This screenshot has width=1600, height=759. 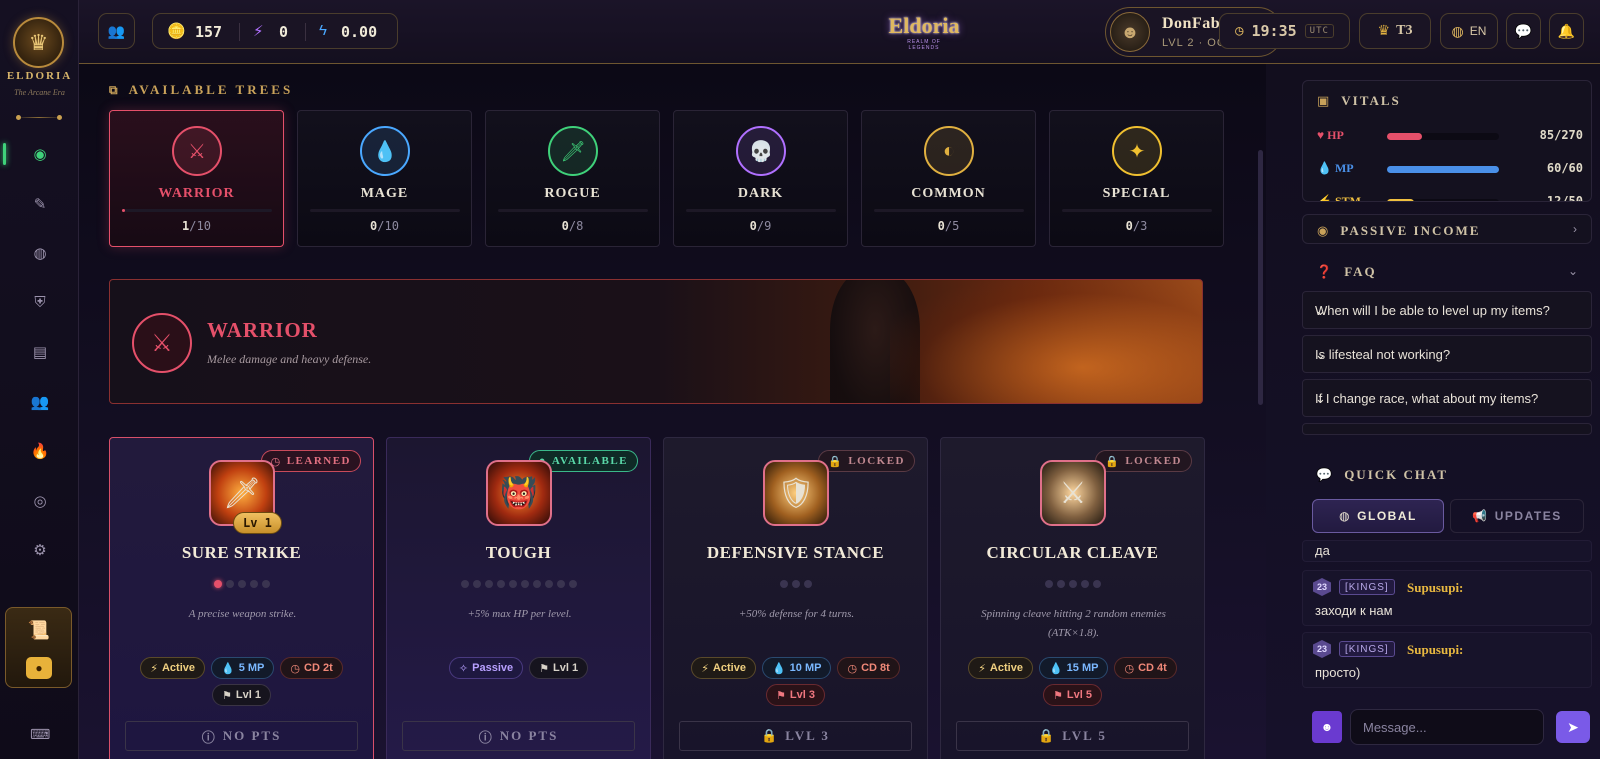 What do you see at coordinates (1447, 229) in the screenshot?
I see `passive-income-panel: ◉ PASSIVE INCOME ›` at bounding box center [1447, 229].